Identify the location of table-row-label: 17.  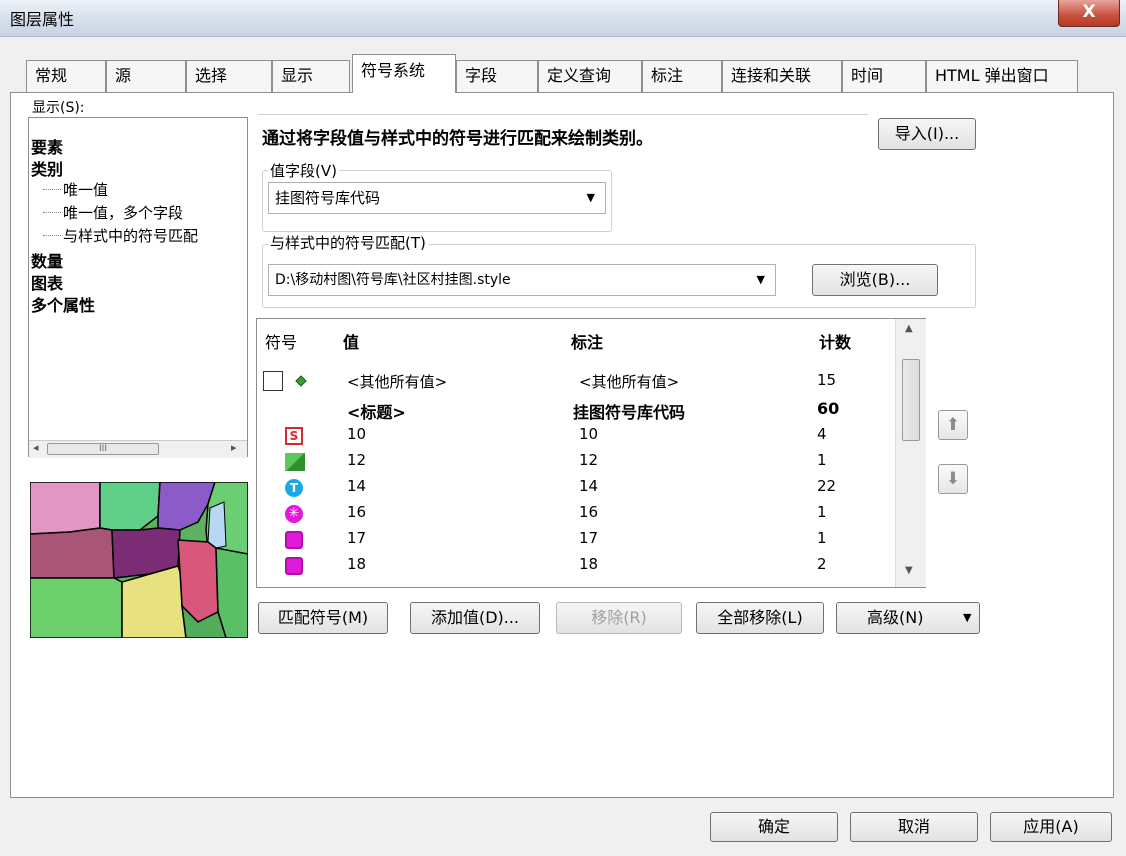
(589, 538).